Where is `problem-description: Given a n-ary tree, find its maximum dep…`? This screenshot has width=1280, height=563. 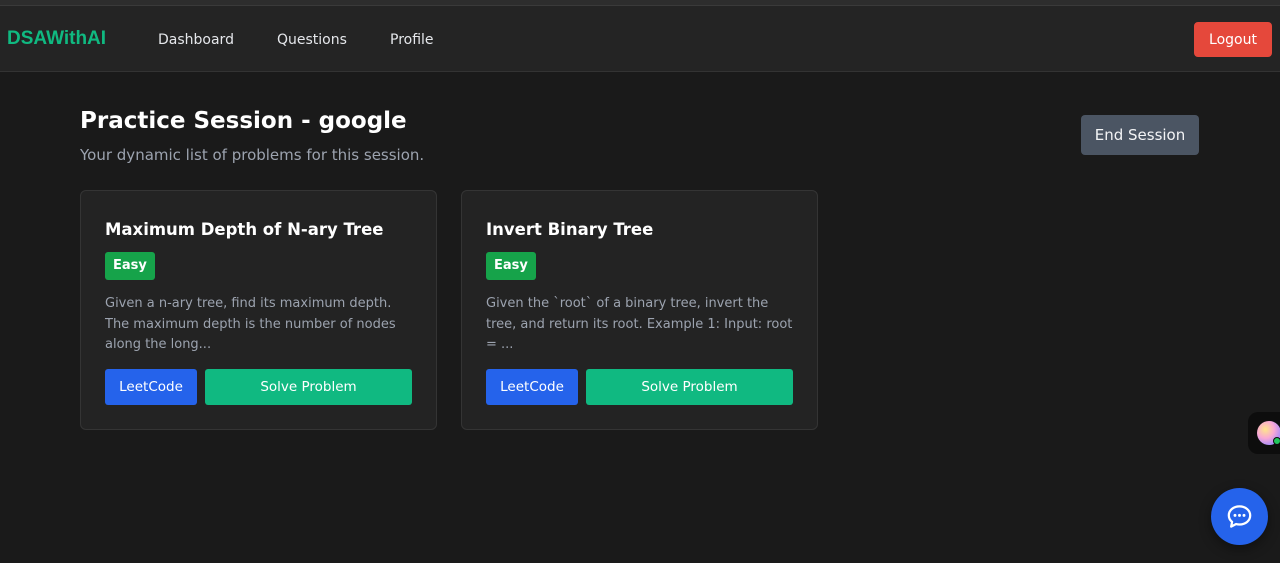 problem-description: Given a n-ary tree, find its maximum dep… is located at coordinates (250, 324).